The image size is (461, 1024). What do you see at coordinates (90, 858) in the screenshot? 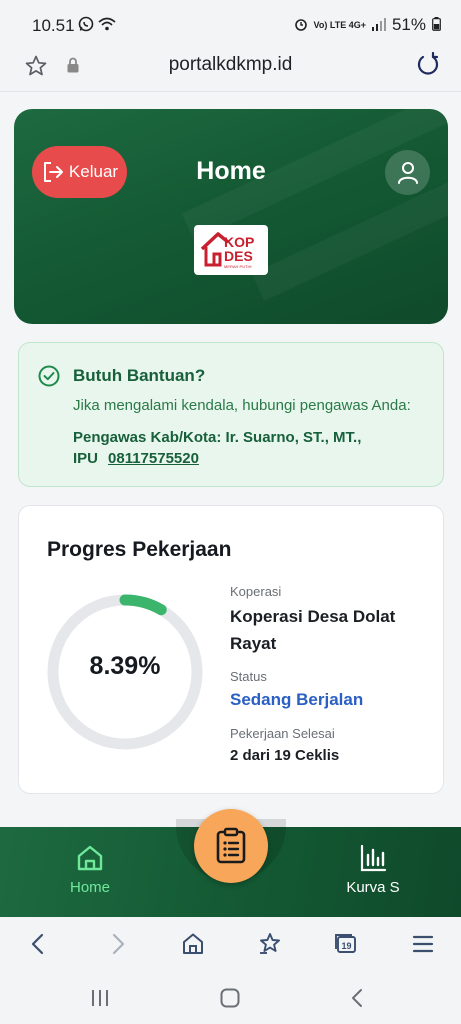
I see `home-icon` at bounding box center [90, 858].